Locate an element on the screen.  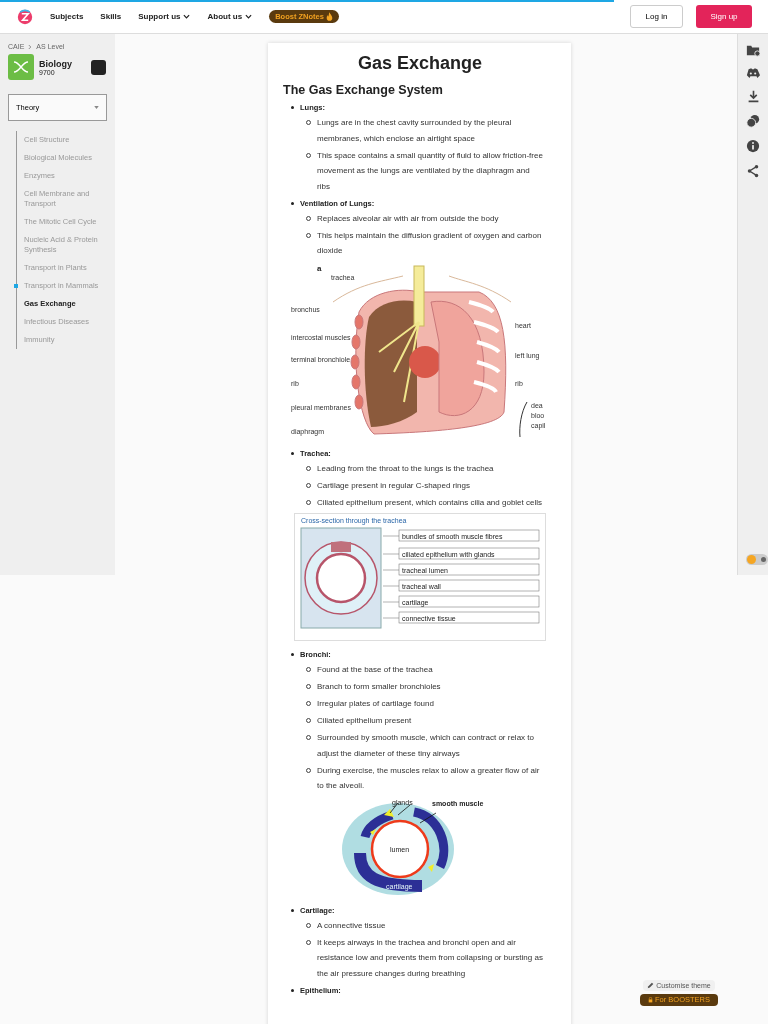
lock-icon is located at coordinates (650, 1000).